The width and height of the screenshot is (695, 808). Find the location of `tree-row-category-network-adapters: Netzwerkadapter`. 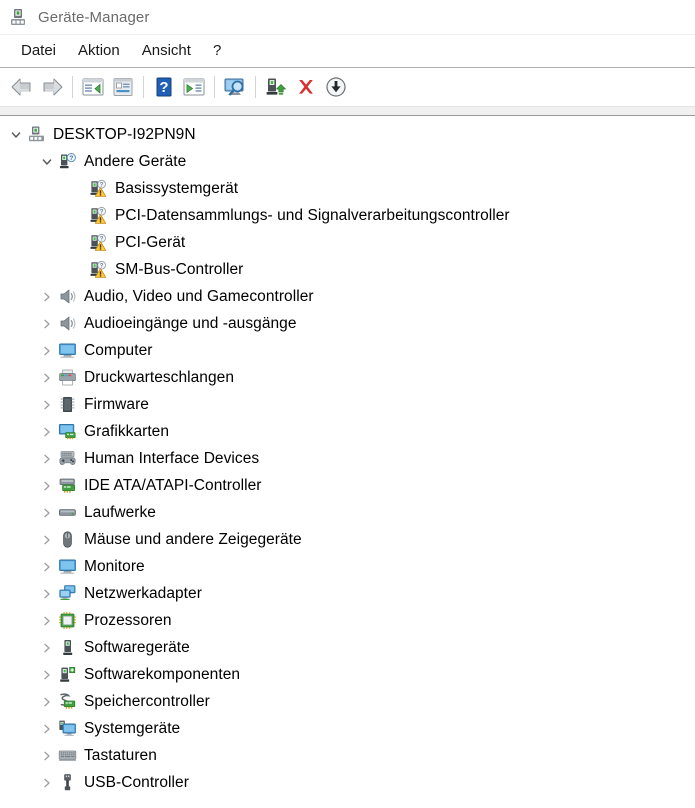

tree-row-category-network-adapters: Netzwerkadapter is located at coordinates (347, 593).